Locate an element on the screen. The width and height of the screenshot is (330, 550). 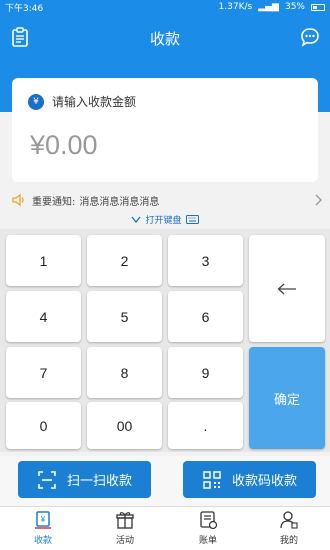
notice-bar: 重要通知: 消息消息消息消息 is located at coordinates (165, 200).